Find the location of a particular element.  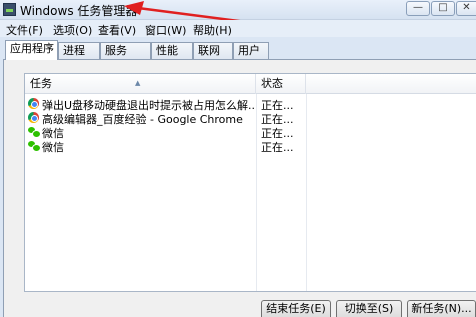

tab-performance: 性能 is located at coordinates (172, 50).